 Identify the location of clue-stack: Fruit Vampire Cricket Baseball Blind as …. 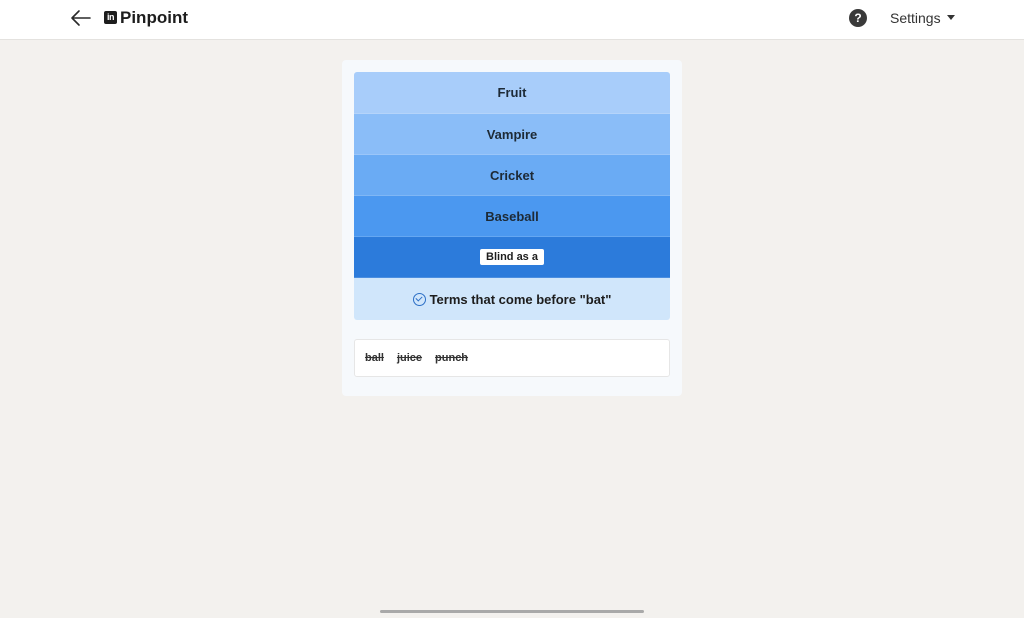
(512, 196).